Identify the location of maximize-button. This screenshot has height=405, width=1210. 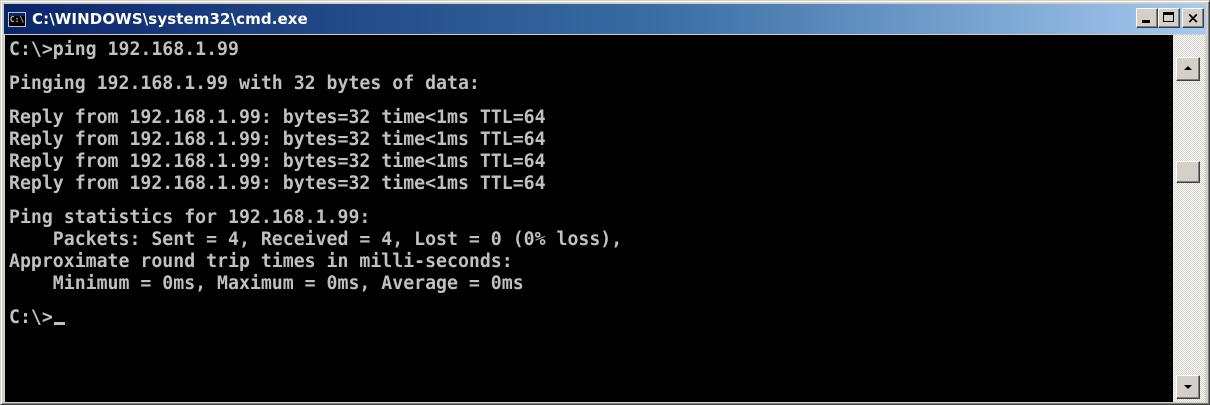
(1169, 18).